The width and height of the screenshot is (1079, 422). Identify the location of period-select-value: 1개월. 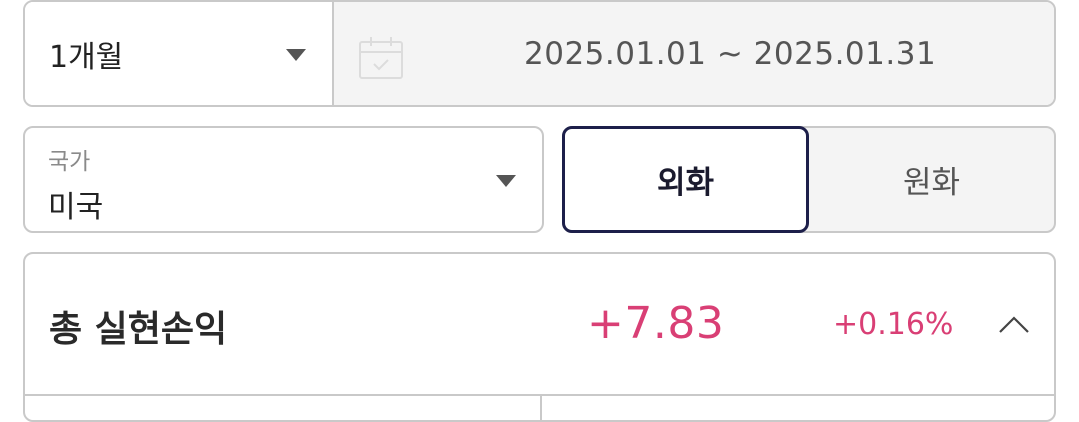
(86, 57).